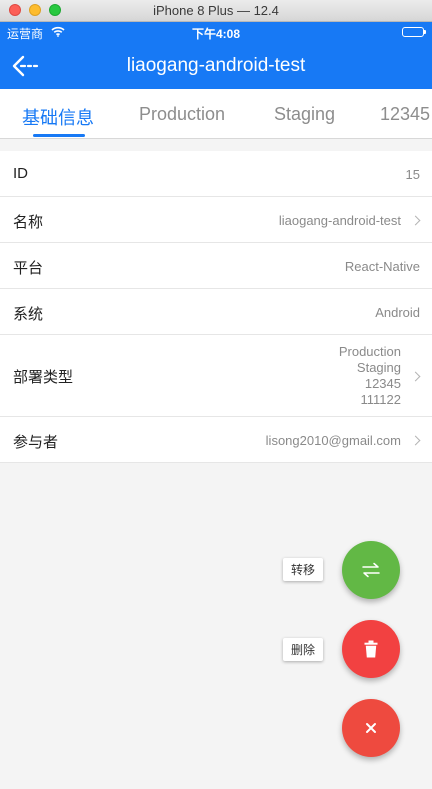  I want to click on deploy-types-values: Production Staging 12345 111122, so click(370, 376).